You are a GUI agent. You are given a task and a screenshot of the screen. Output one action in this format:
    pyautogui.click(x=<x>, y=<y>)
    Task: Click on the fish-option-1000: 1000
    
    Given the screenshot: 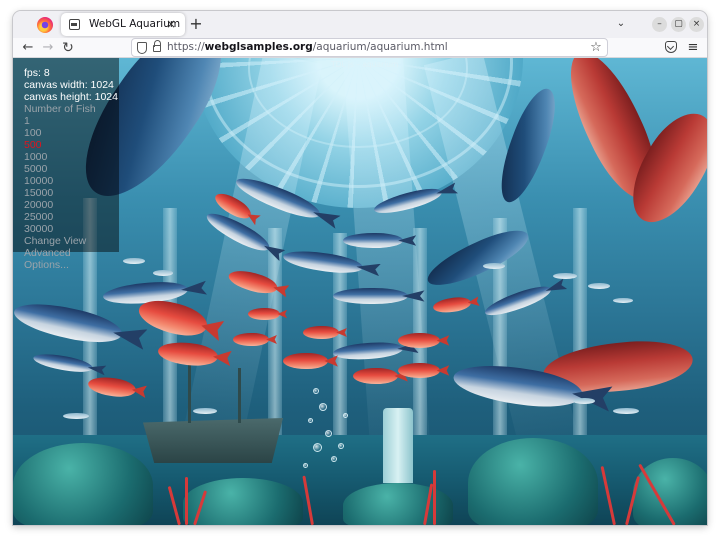 What is the action you would take?
    pyautogui.click(x=35, y=157)
    